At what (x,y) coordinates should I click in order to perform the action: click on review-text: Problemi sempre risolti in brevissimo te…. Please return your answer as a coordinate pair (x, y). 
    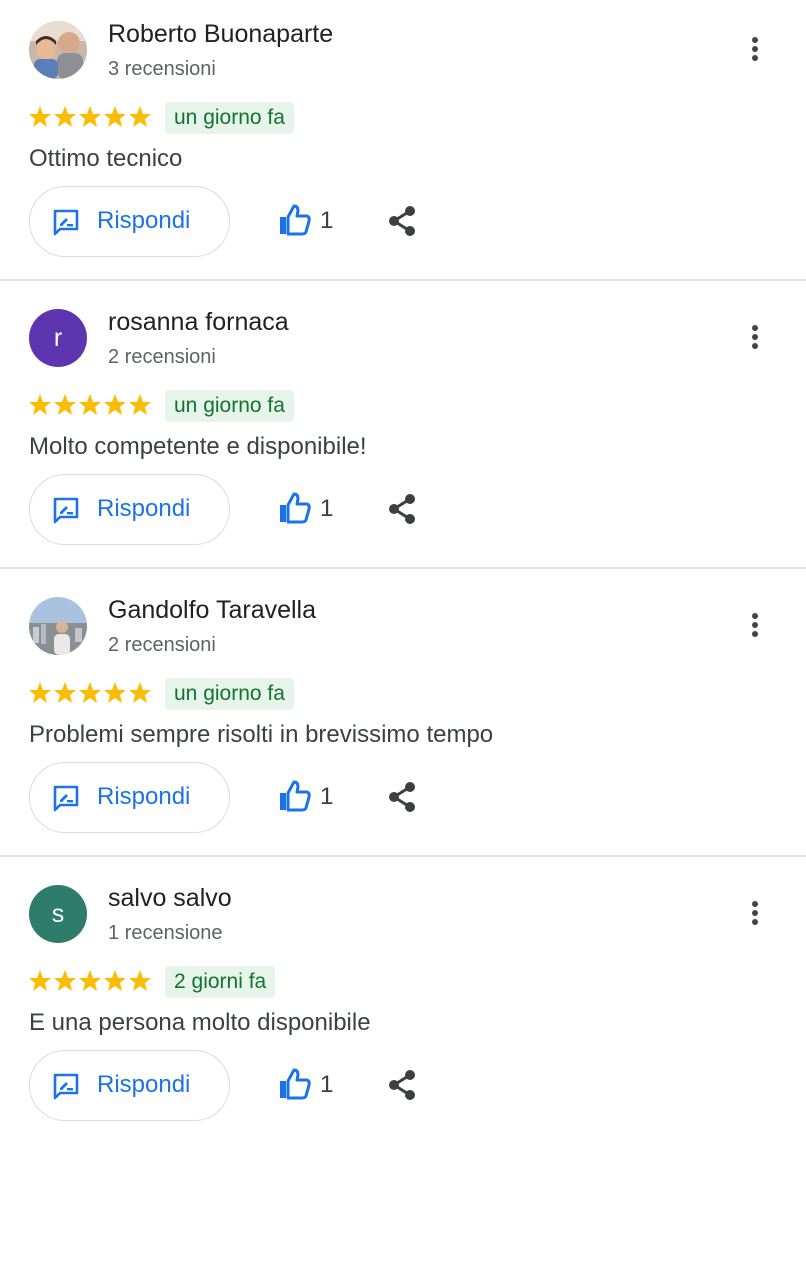
    Looking at the image, I should click on (261, 734).